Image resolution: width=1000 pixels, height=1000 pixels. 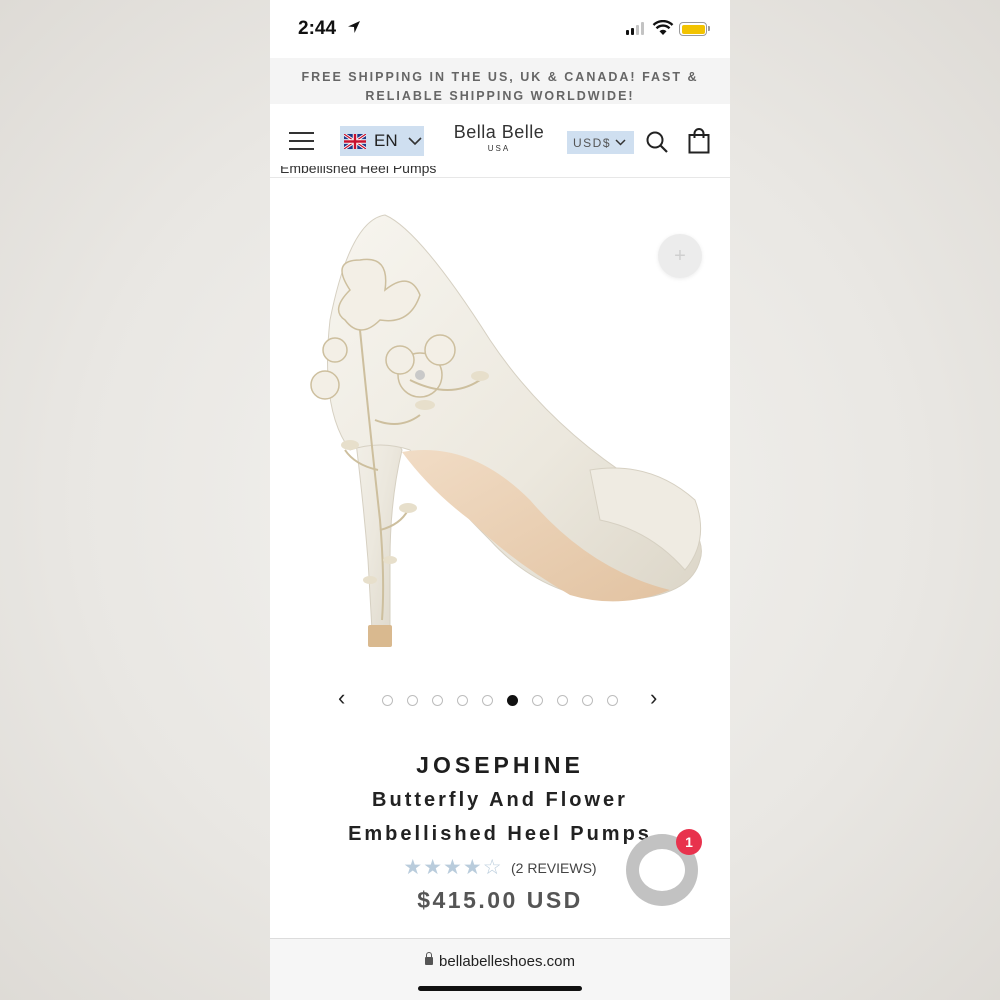 I want to click on url-display: bellabelleshoes.com, so click(x=500, y=961).